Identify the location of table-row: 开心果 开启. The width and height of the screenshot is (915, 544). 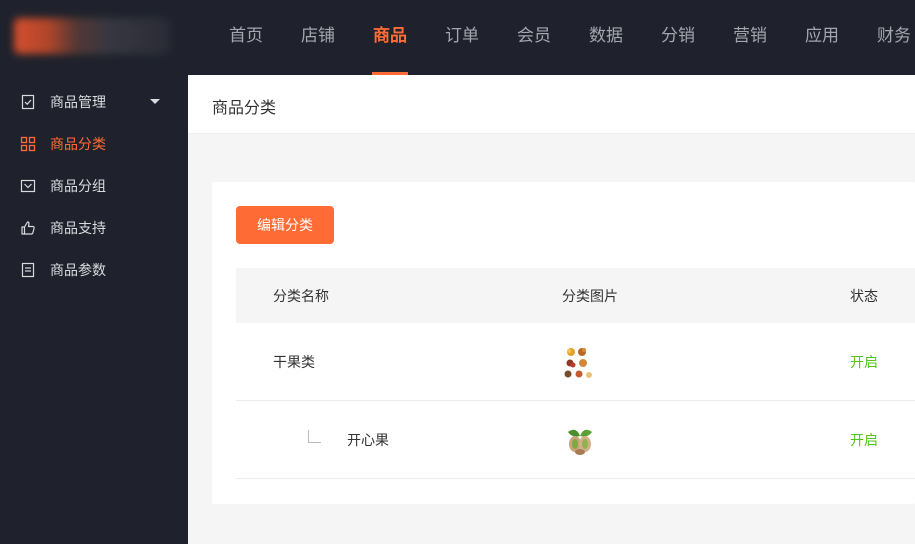
(575, 440).